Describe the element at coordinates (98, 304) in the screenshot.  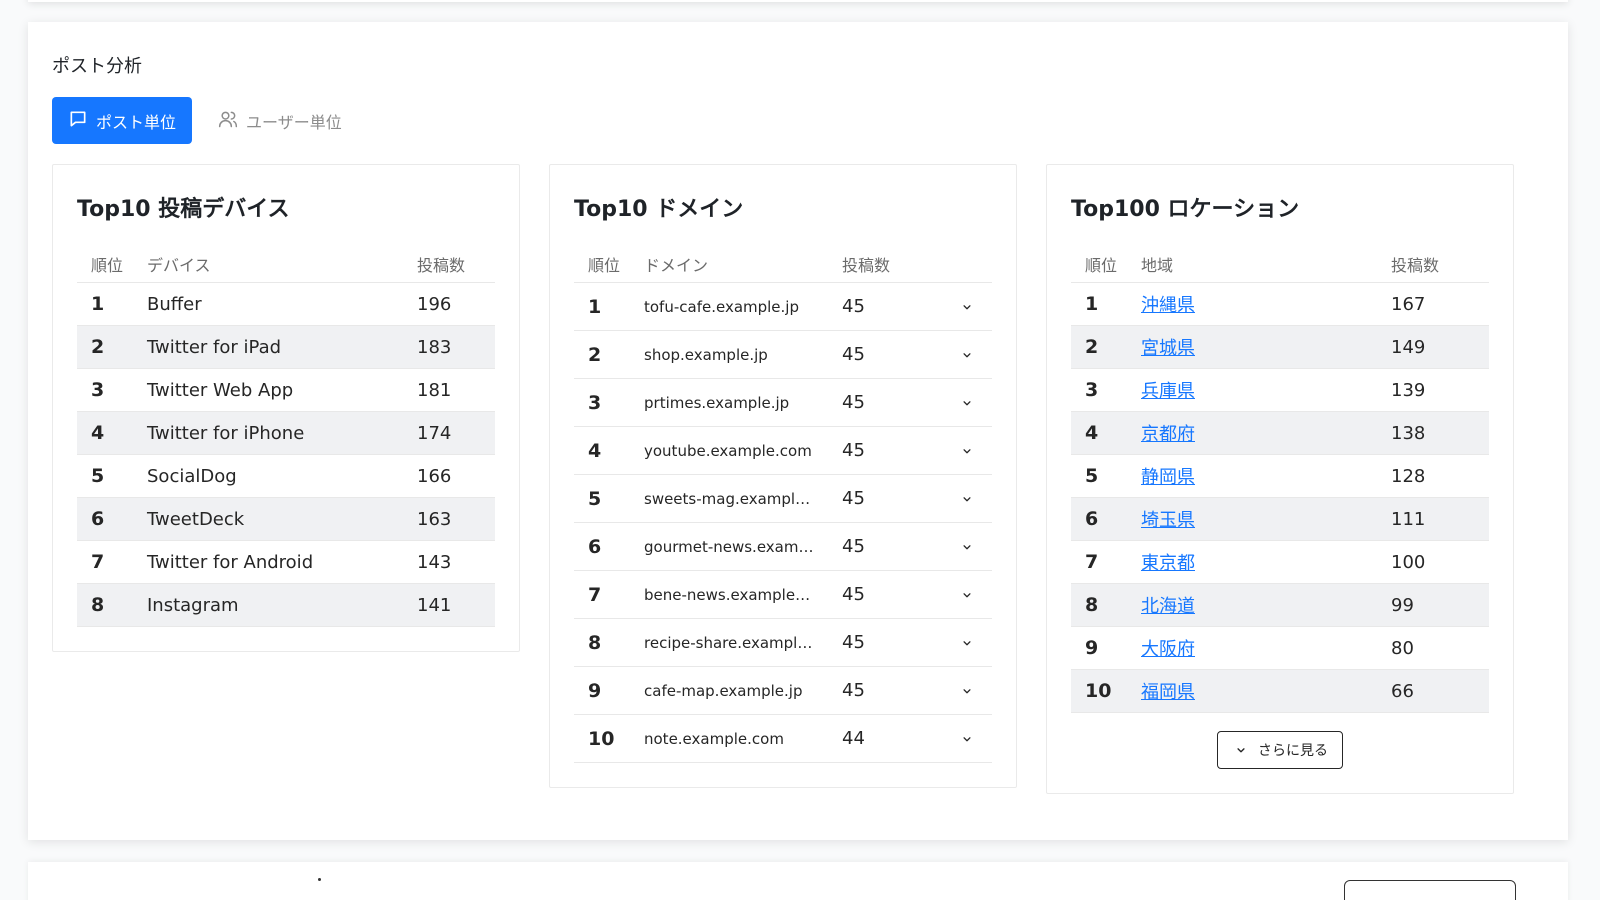
I see `rank-cell: 1` at that location.